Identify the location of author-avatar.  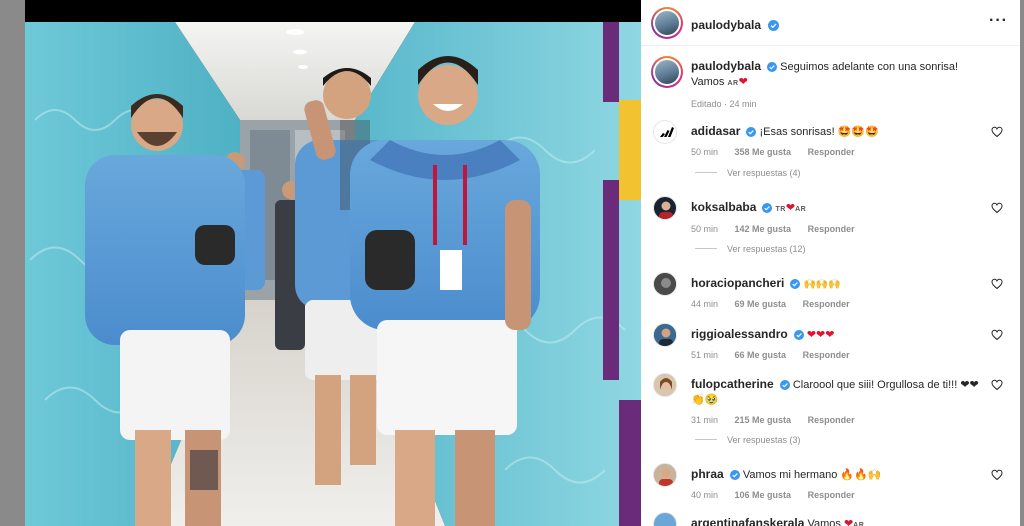
(667, 23).